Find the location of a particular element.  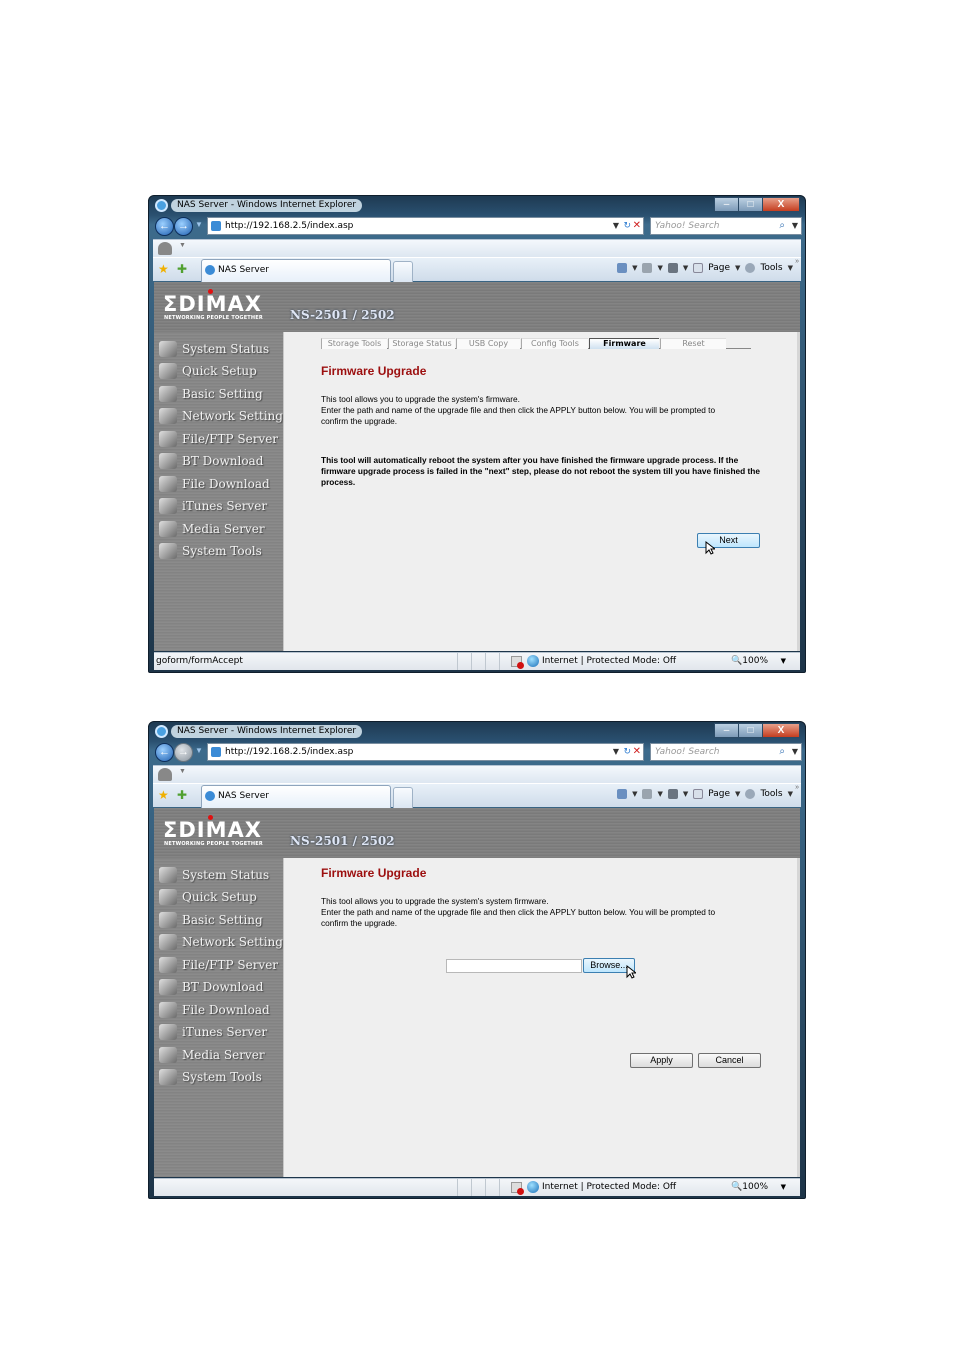

gear-icon is located at coordinates (750, 268).